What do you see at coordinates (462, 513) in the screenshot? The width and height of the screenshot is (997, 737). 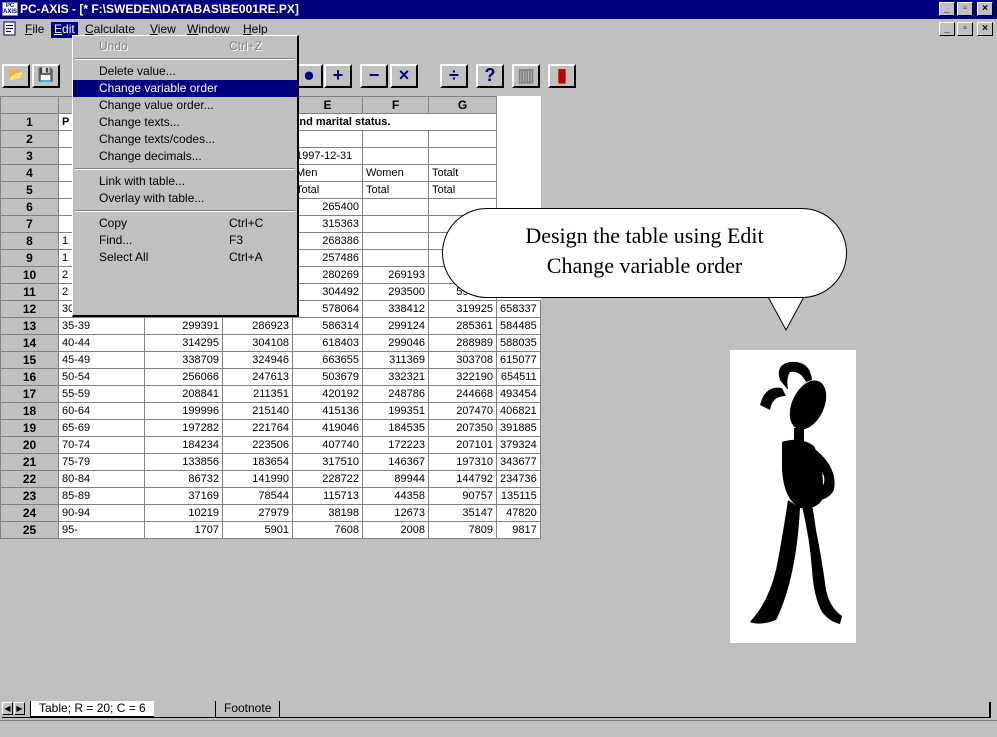 I see `value-cell: 35147` at bounding box center [462, 513].